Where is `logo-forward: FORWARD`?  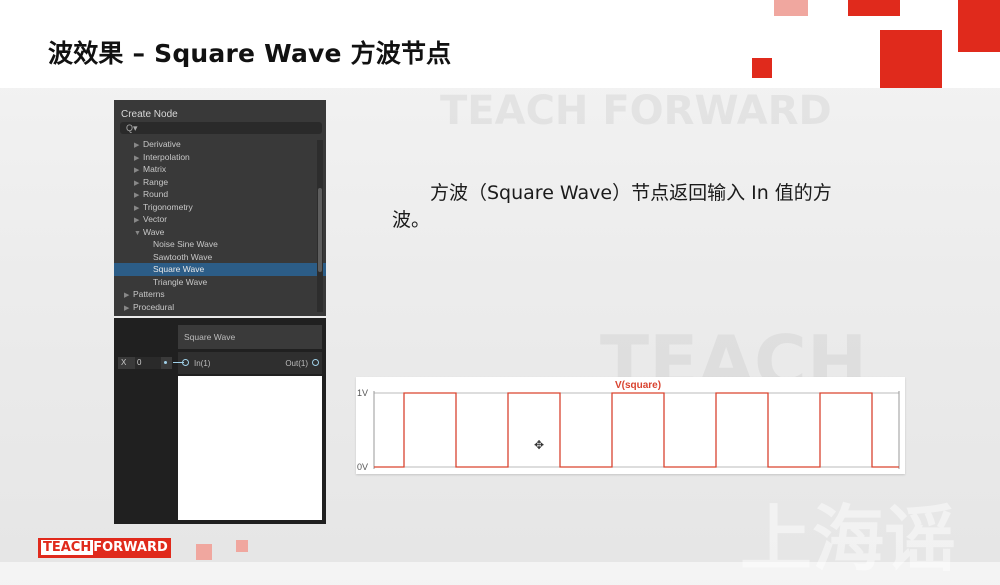 logo-forward: FORWARD is located at coordinates (130, 547).